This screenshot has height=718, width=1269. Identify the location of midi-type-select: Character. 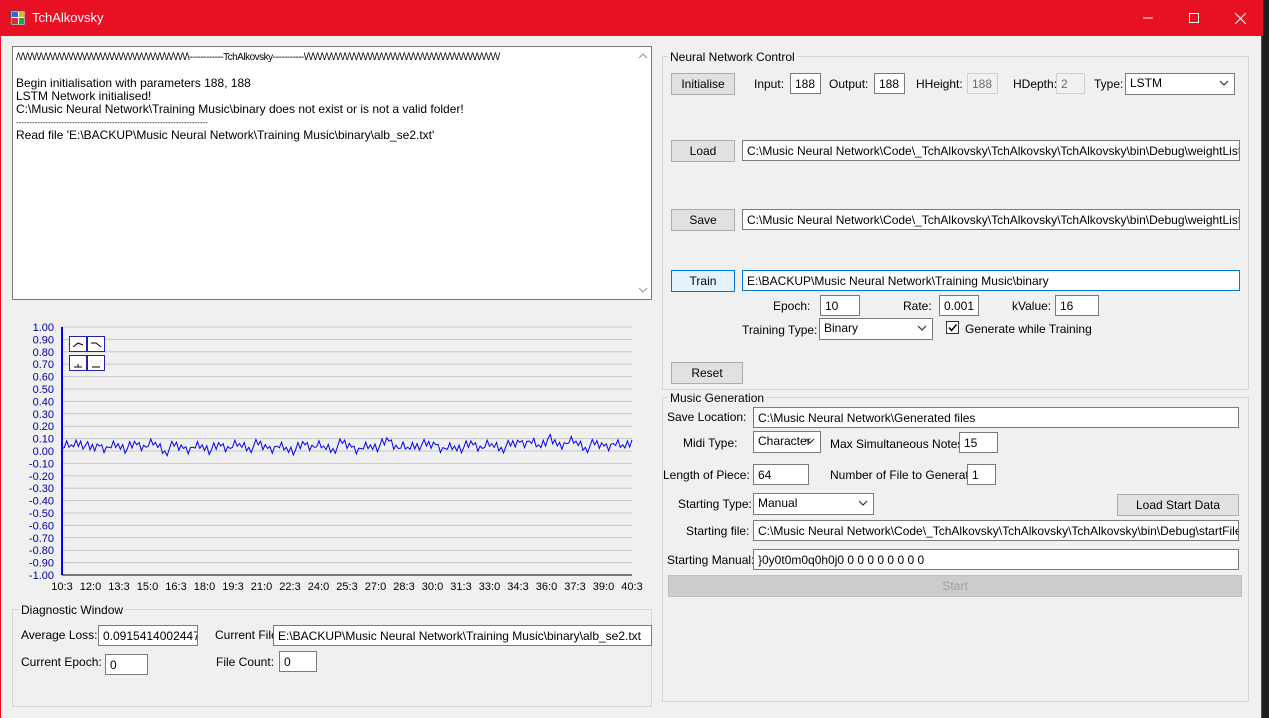
(787, 442).